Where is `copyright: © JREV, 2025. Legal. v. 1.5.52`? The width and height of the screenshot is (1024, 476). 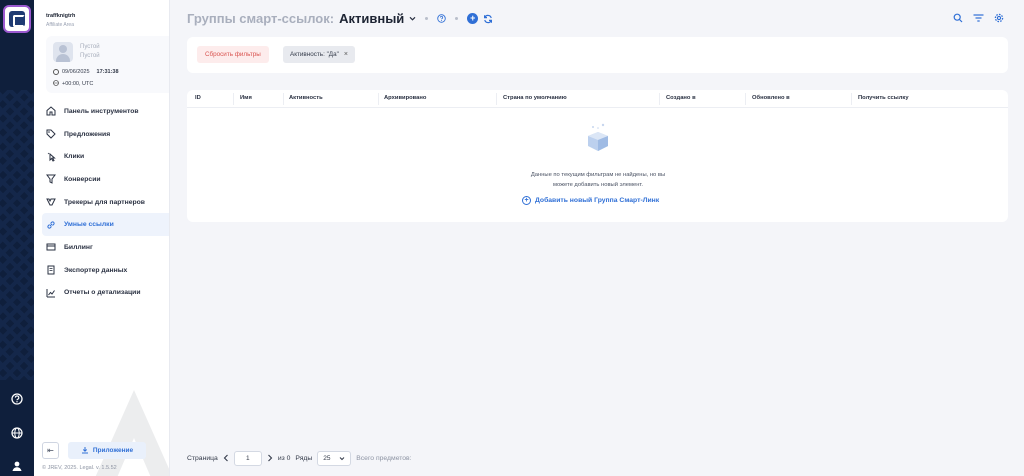
copyright: © JREV, 2025. Legal. v. 1.5.52 is located at coordinates (79, 468).